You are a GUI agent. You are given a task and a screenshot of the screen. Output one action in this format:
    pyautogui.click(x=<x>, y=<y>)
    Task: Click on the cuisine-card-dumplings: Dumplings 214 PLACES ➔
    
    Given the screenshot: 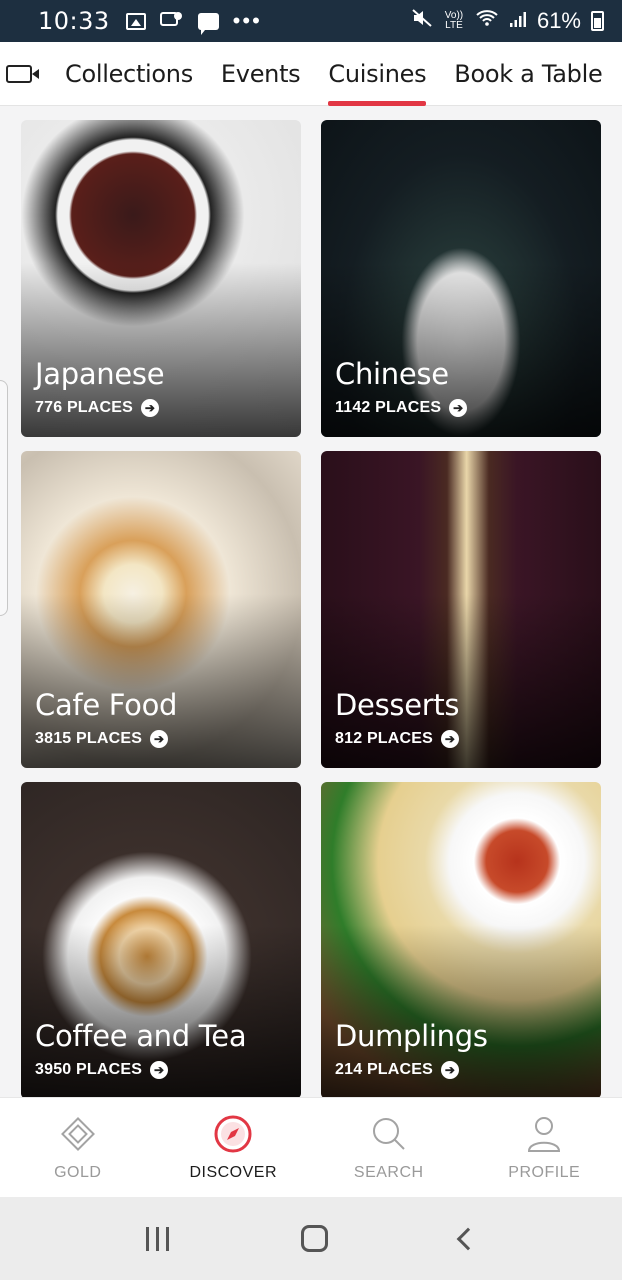 What is the action you would take?
    pyautogui.click(x=461, y=940)
    